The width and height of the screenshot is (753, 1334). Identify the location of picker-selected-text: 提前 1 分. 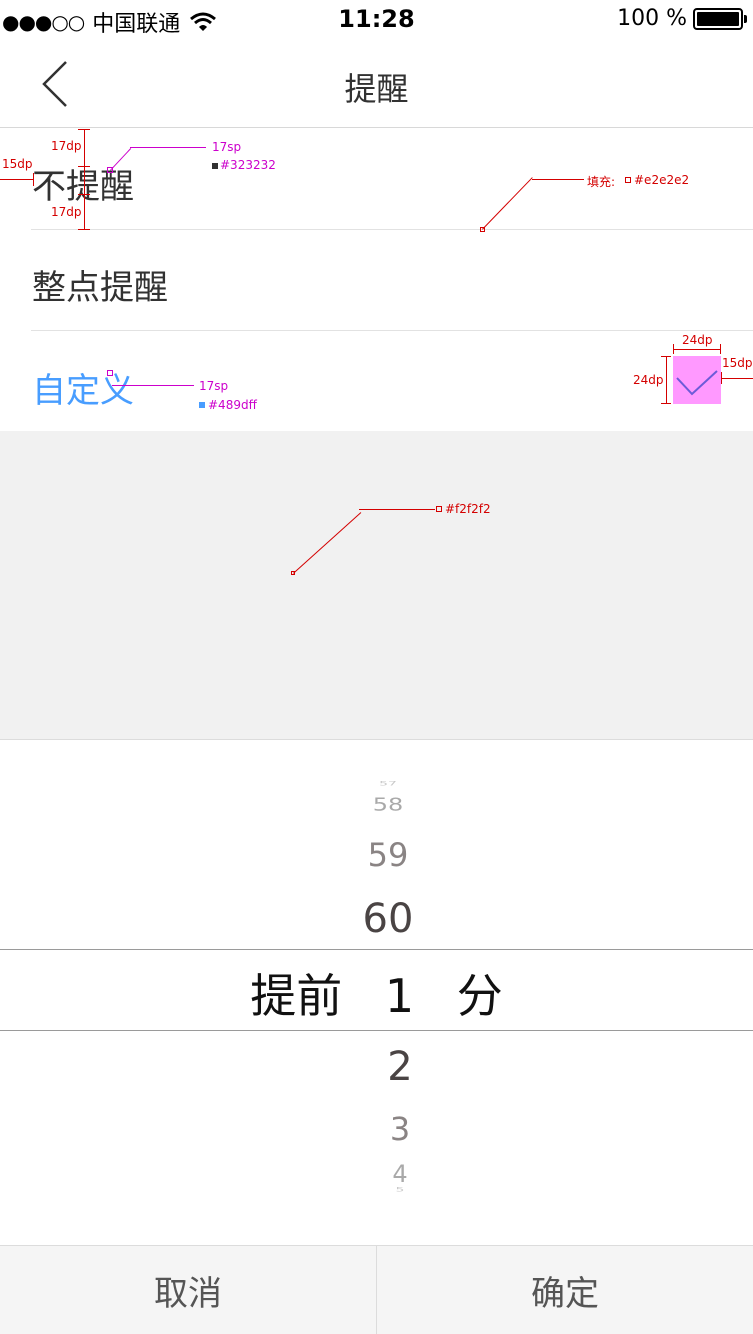
(376, 993).